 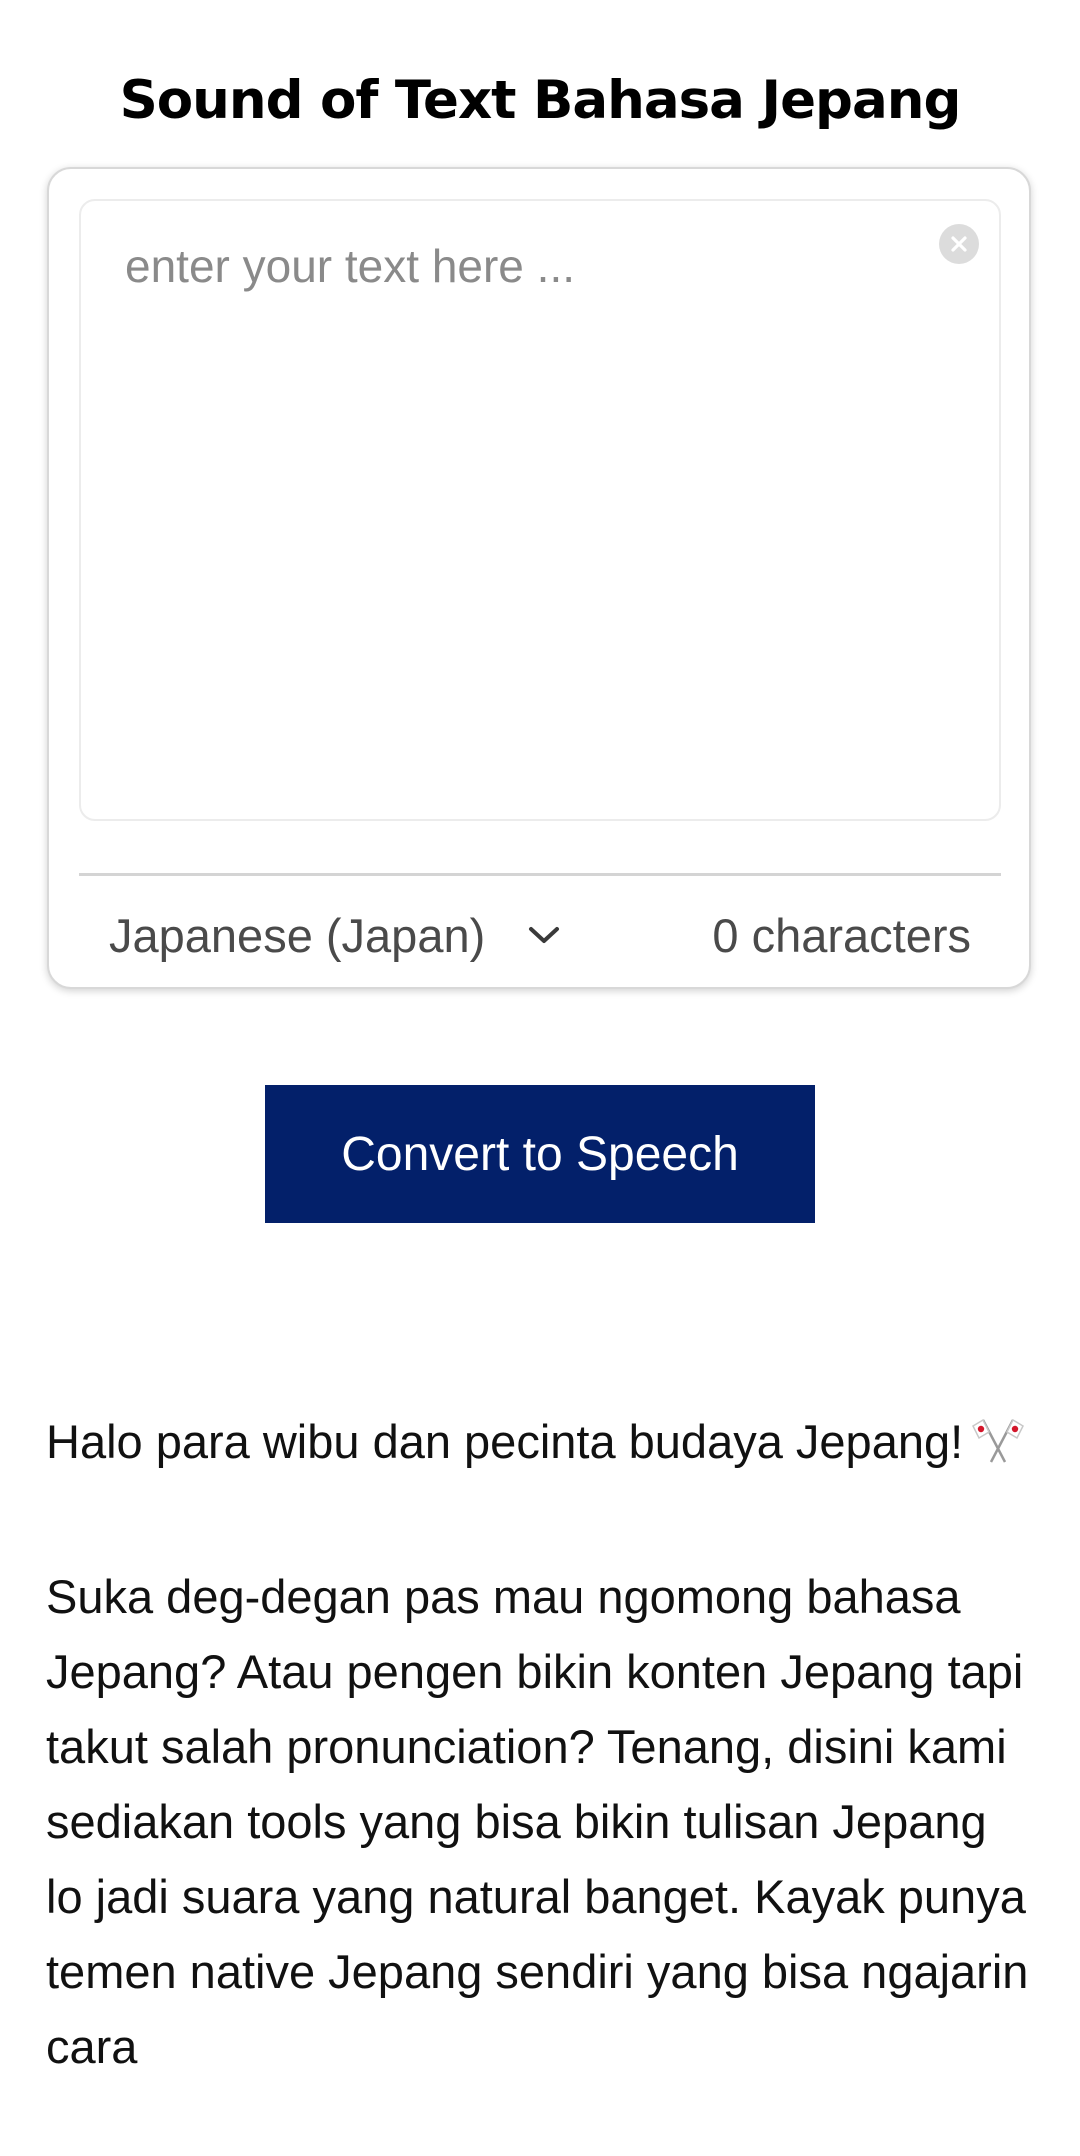 I want to click on language-select-value: Japanese (Japan), so click(x=297, y=935).